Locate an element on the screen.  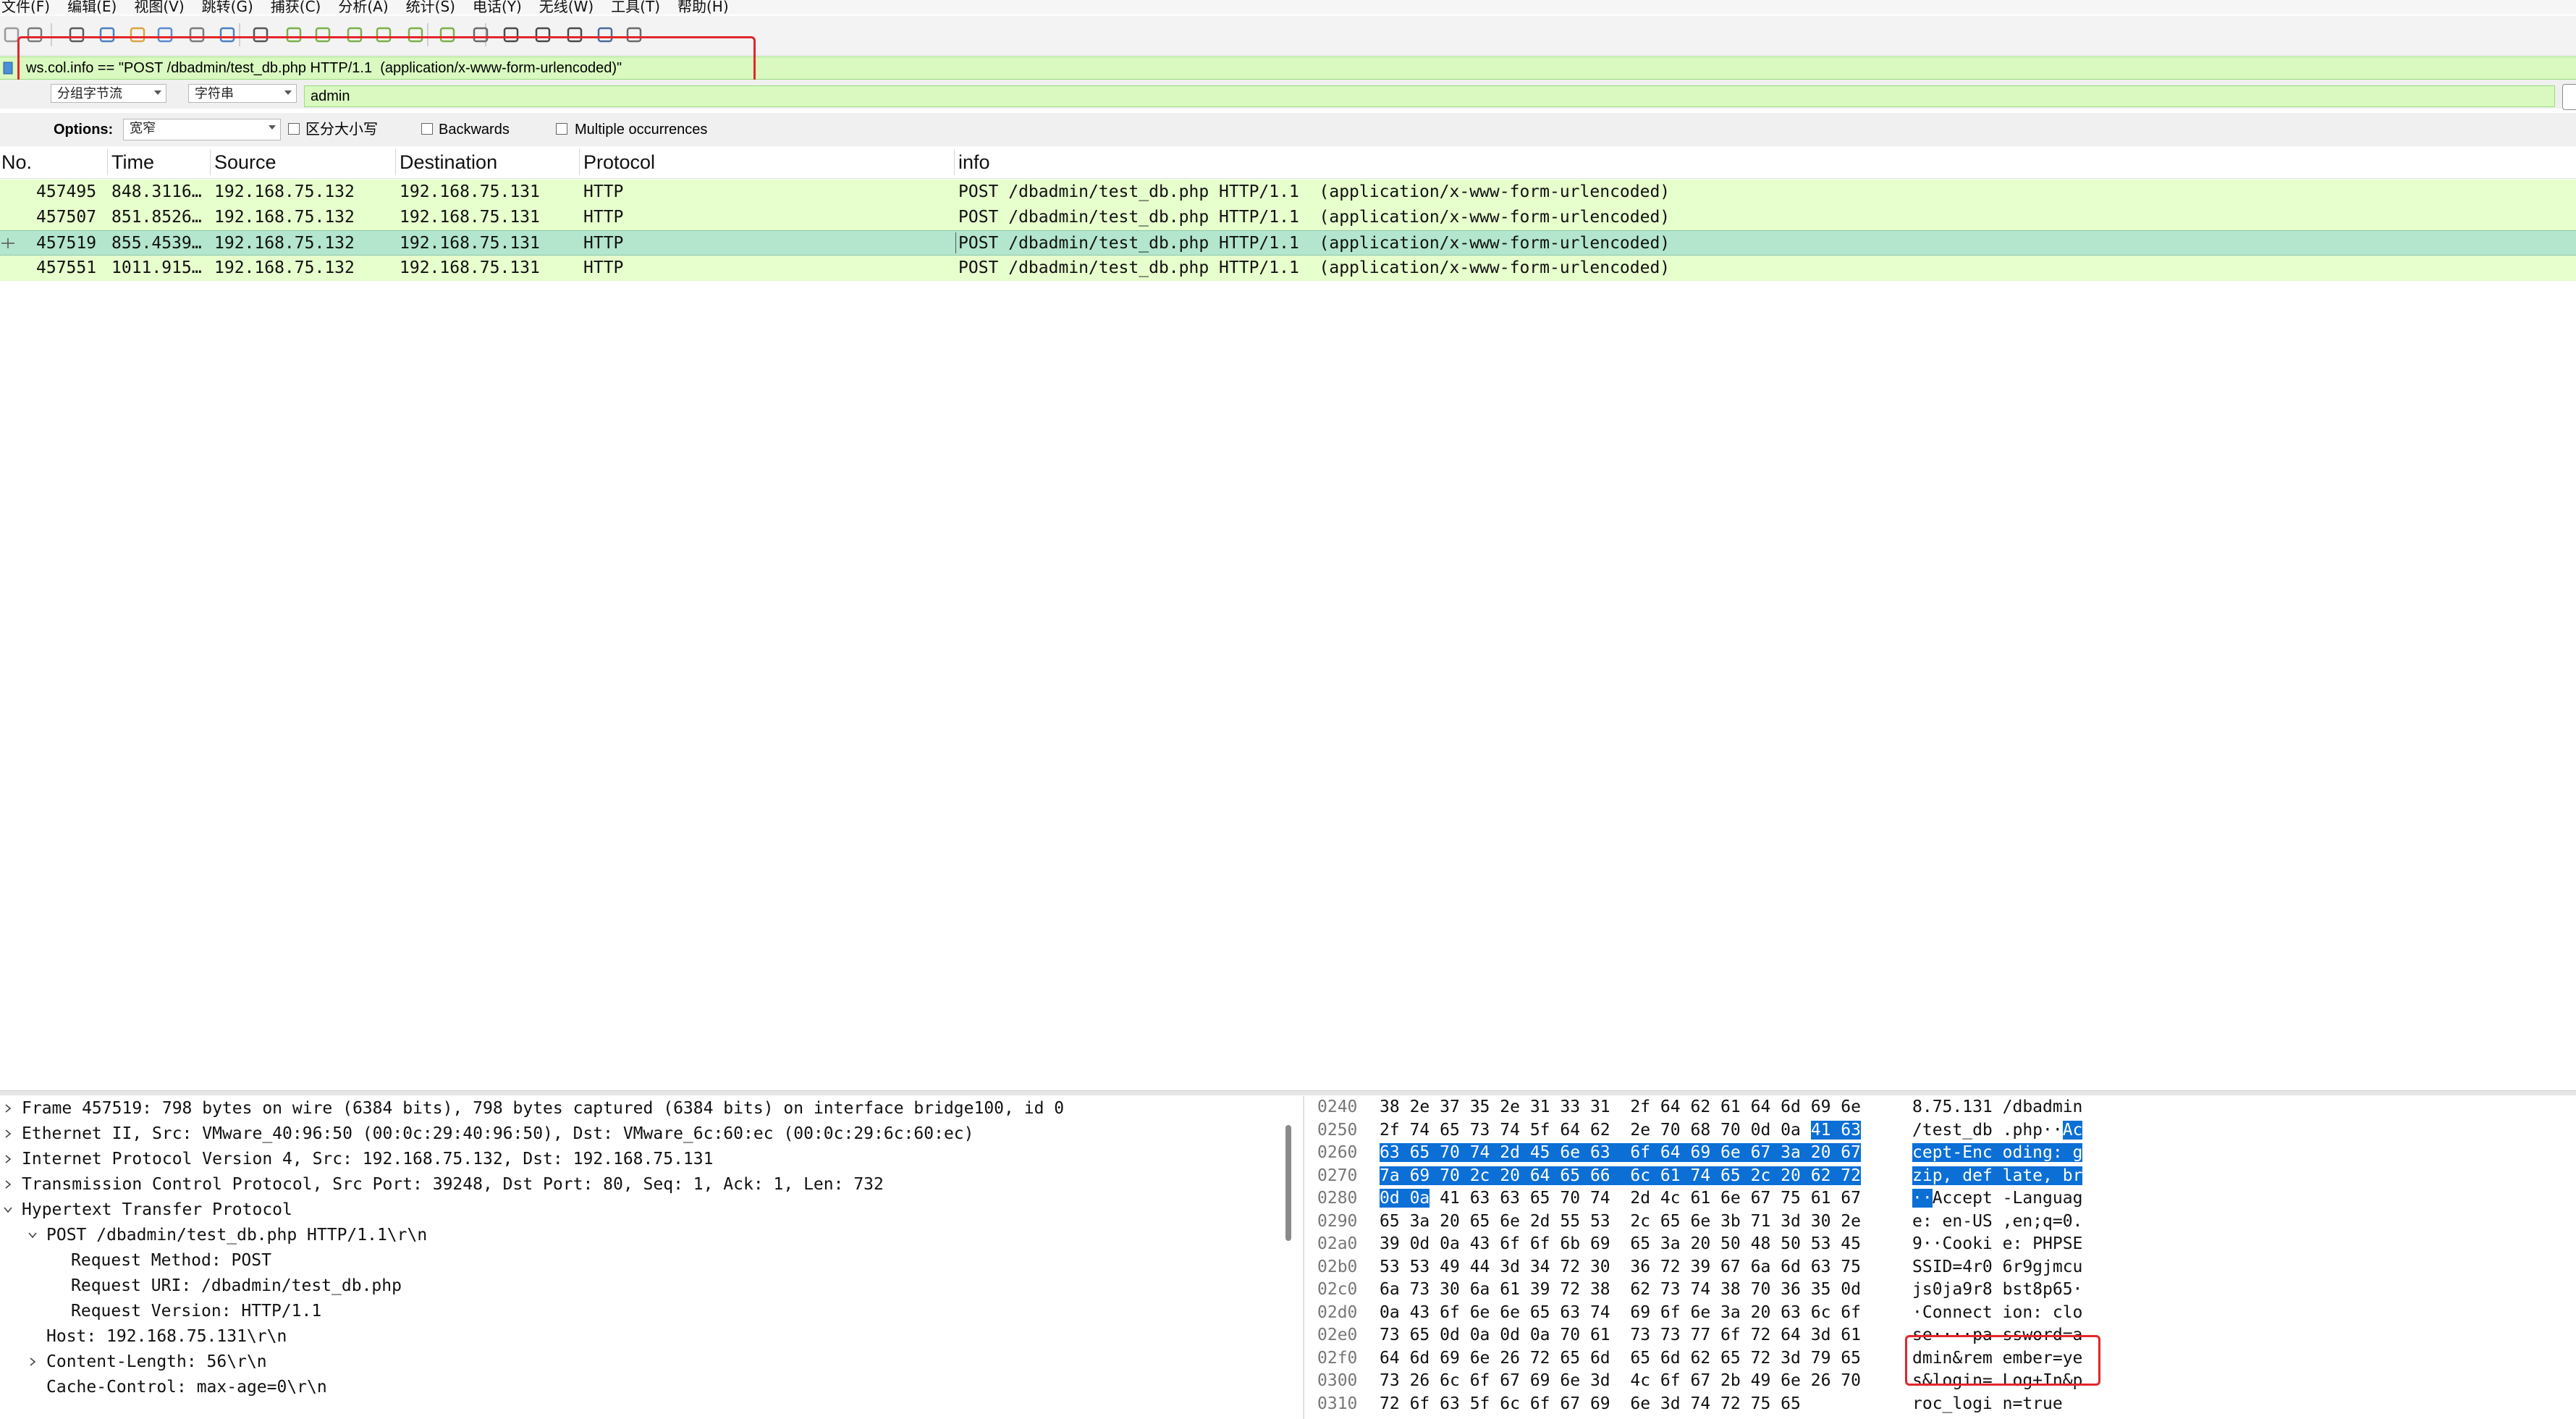
hex-byte: 70 is located at coordinates (1761, 1289).